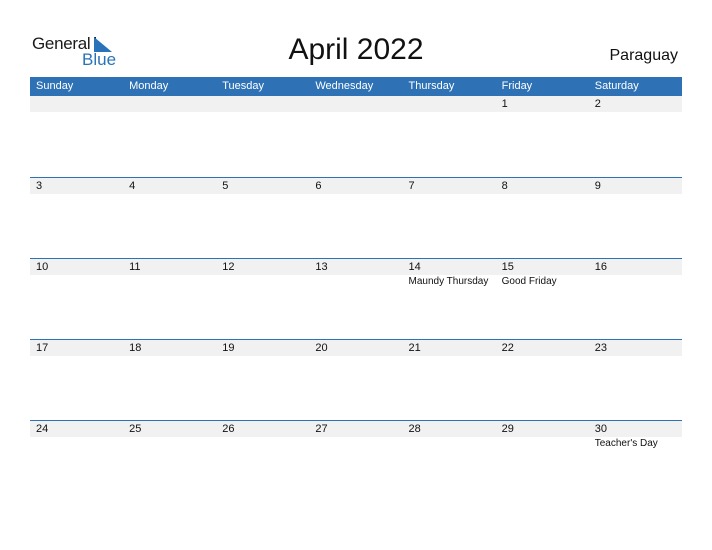  Describe the element at coordinates (449, 186) in the screenshot. I see `day-cell: 7` at that location.